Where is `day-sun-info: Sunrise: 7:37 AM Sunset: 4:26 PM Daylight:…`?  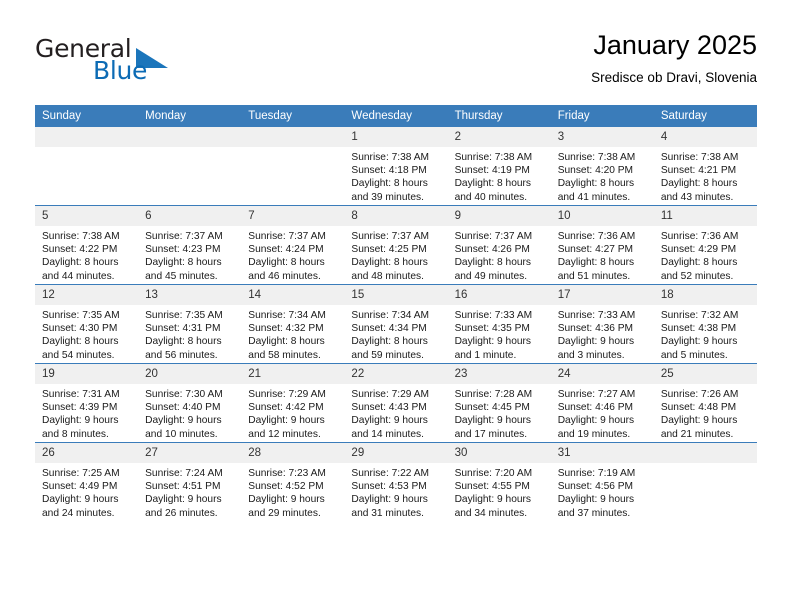 day-sun-info: Sunrise: 7:37 AM Sunset: 4:26 PM Daylight:… is located at coordinates (499, 254).